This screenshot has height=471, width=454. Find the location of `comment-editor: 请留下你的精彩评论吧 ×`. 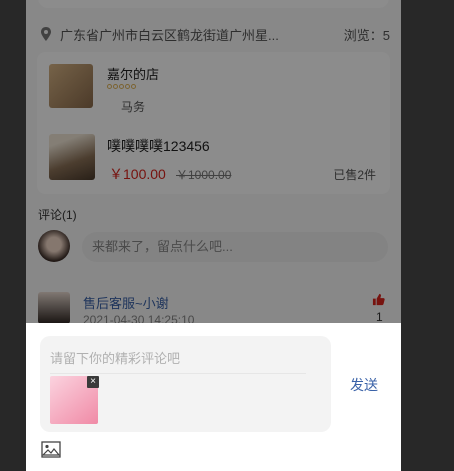

comment-editor: 请留下你的精彩评论吧 × is located at coordinates (185, 384).